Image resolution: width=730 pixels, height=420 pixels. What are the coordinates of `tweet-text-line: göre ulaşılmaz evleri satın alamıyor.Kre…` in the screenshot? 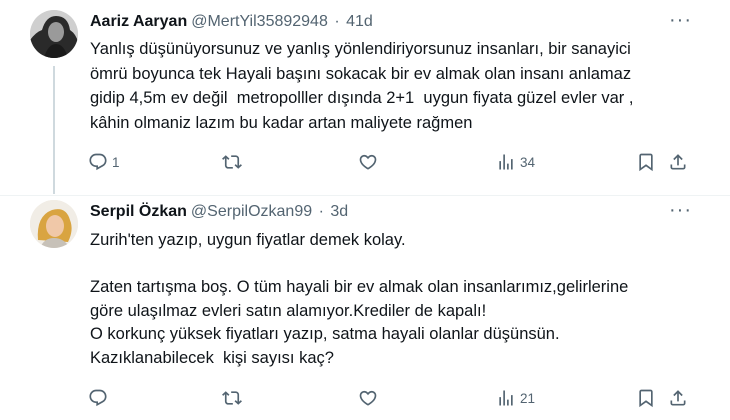 It's located at (288, 310).